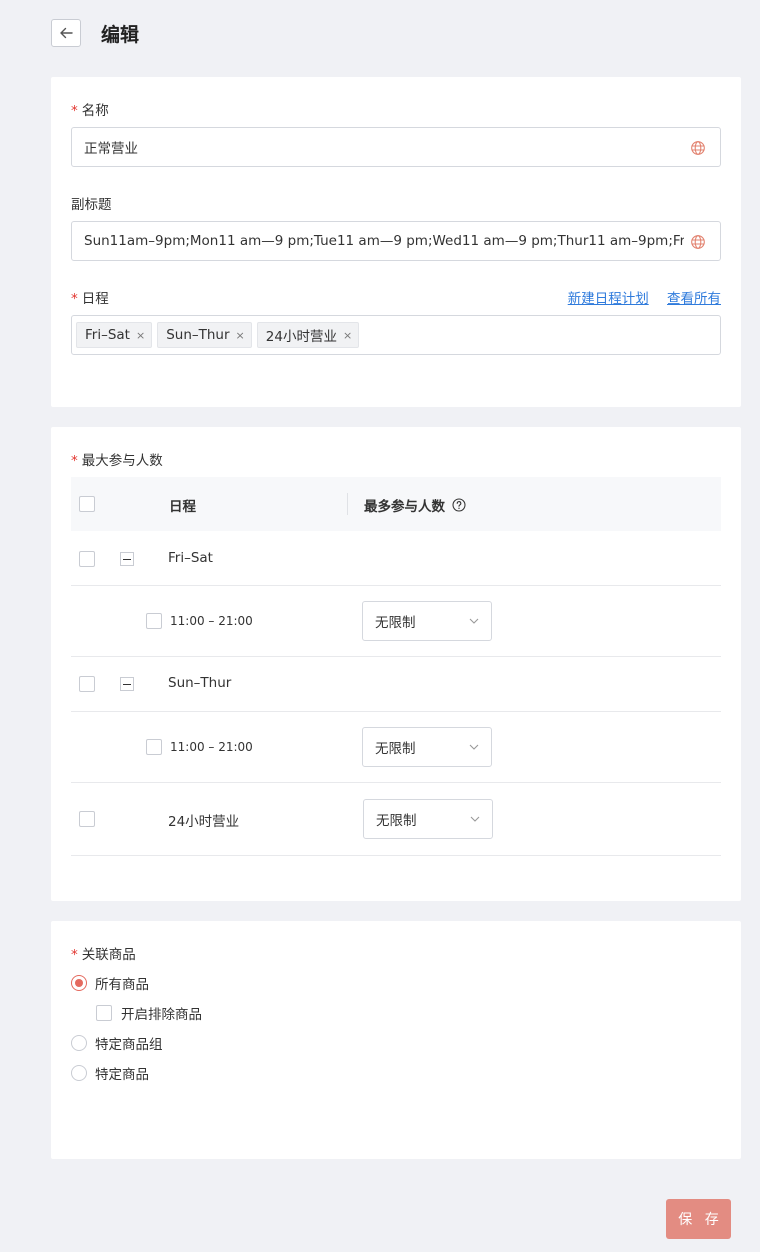  I want to click on exclude-products-checkbox: 开启排除商品, so click(149, 1013).